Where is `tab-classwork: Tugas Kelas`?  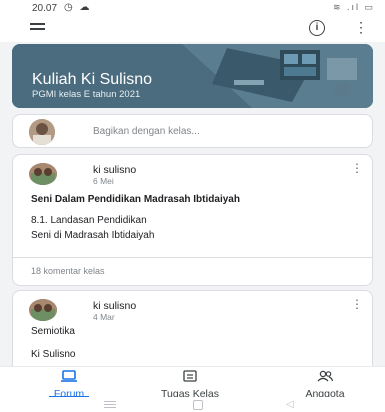
tab-classwork: Tugas Kelas is located at coordinates (190, 384).